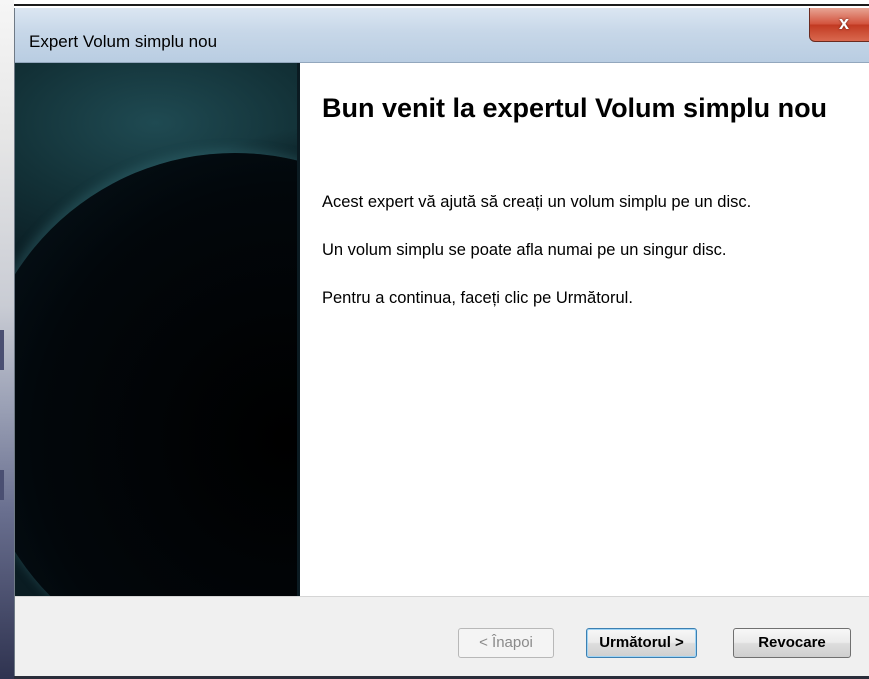 The image size is (869, 679). Describe the element at coordinates (442, 35) in the screenshot. I see `title-bar: Expert Volum simplu nou x` at that location.